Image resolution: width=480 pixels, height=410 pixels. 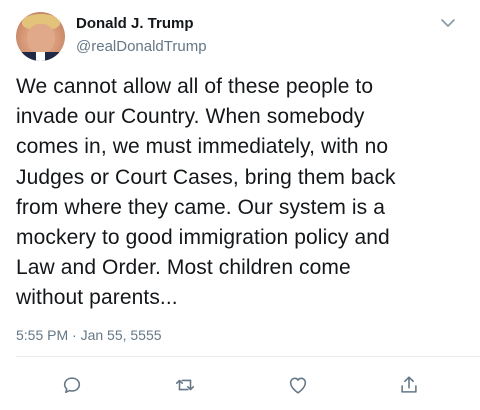 I want to click on author-name: Donald J. Trump, so click(x=135, y=23).